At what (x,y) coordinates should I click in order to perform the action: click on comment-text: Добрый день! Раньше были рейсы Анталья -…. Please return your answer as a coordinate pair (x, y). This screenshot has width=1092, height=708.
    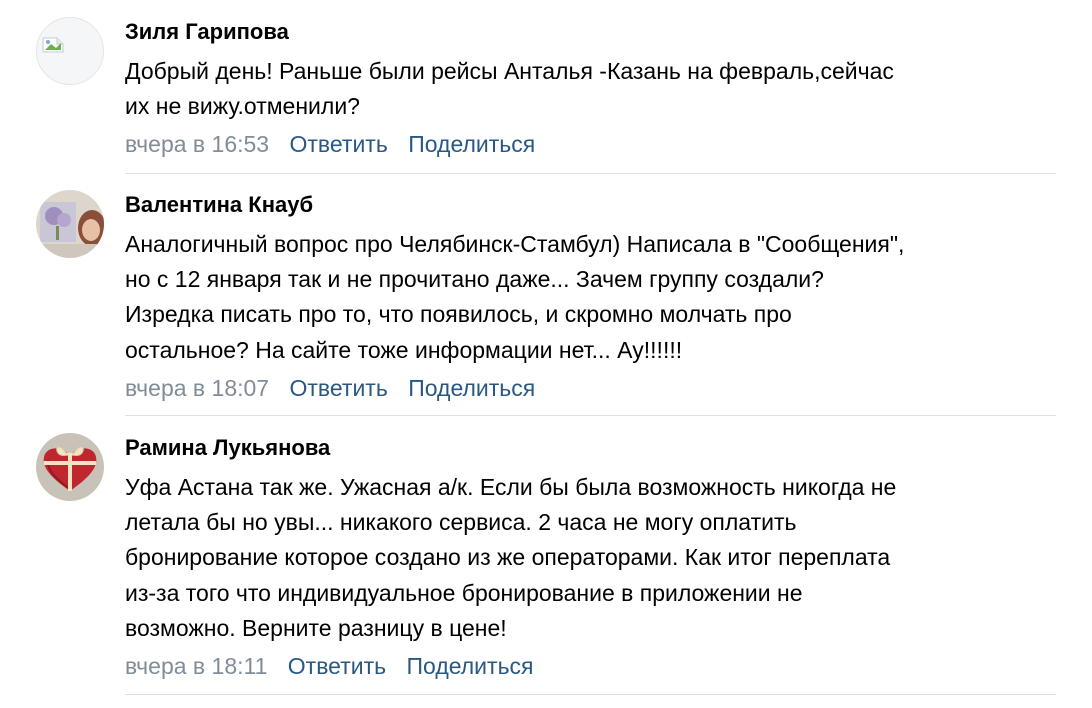
    Looking at the image, I should click on (590, 89).